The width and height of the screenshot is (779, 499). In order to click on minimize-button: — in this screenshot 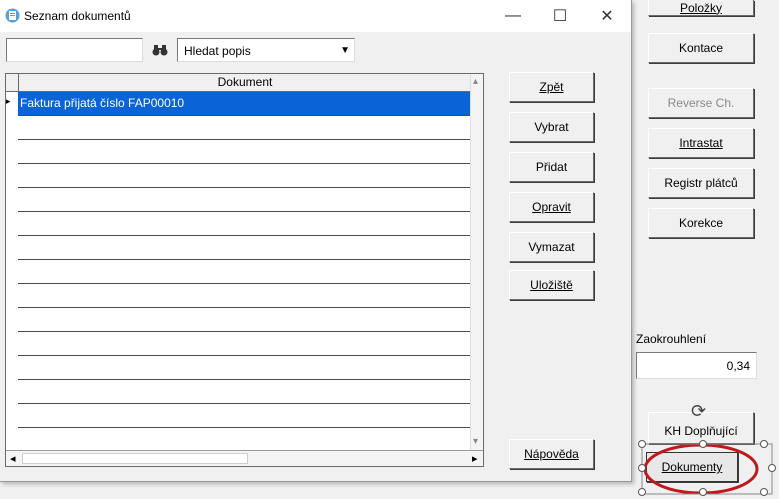, I will do `click(513, 16)`.